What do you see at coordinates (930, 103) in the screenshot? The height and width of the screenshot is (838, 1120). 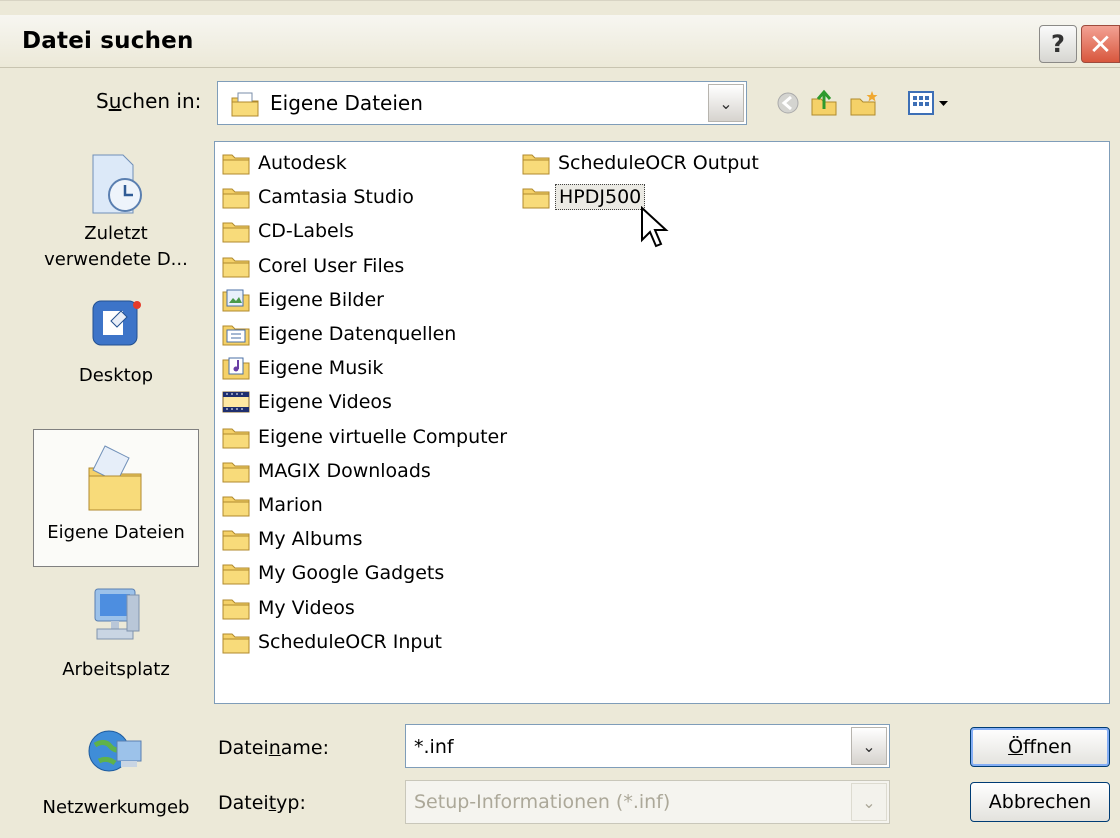 I see `view-menu-icon` at bounding box center [930, 103].